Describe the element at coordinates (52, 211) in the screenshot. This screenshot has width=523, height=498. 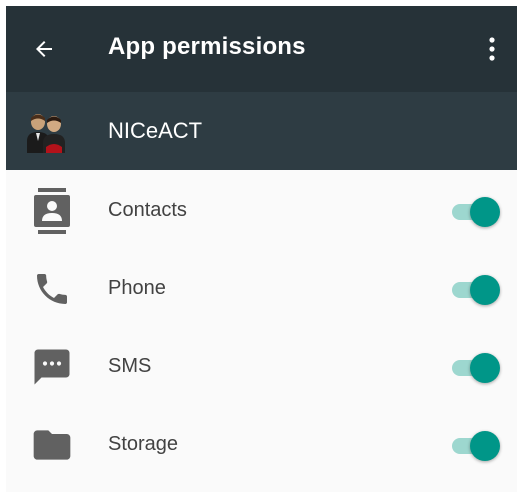
I see `contacts-icon` at that location.